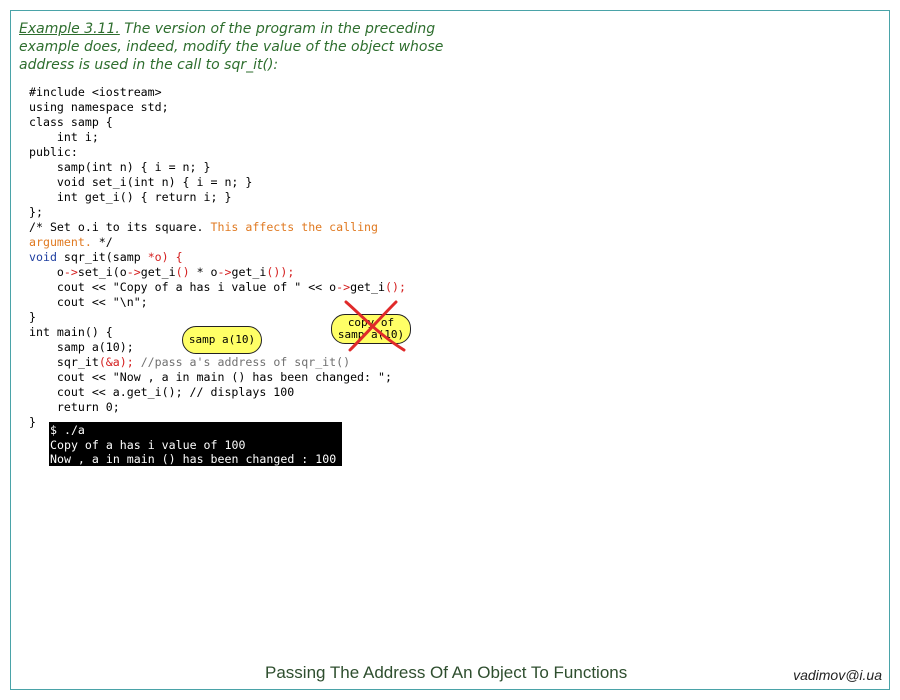 This screenshot has width=900, height=700. Describe the element at coordinates (120, 167) in the screenshot. I see `code-line: samp(int n) { i = n; }` at that location.